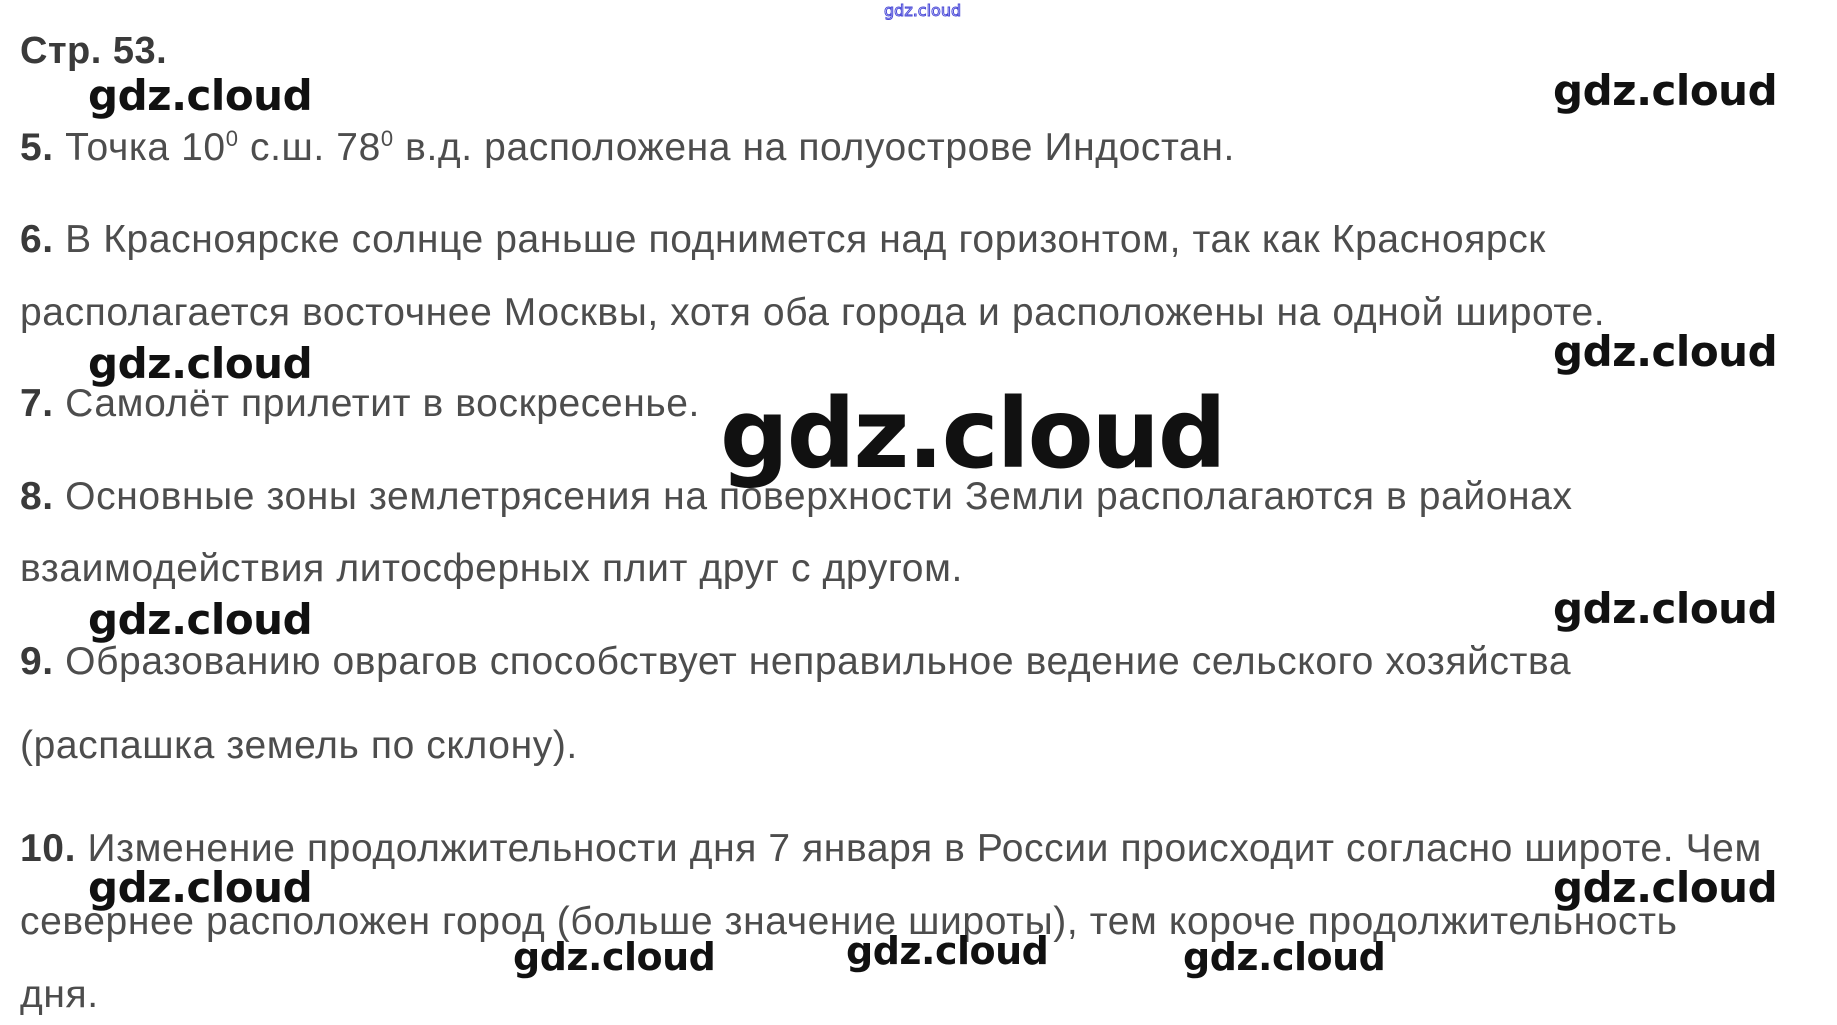  Describe the element at coordinates (94, 51) in the screenshot. I see `page-number-heading: Стр. 53.` at that location.